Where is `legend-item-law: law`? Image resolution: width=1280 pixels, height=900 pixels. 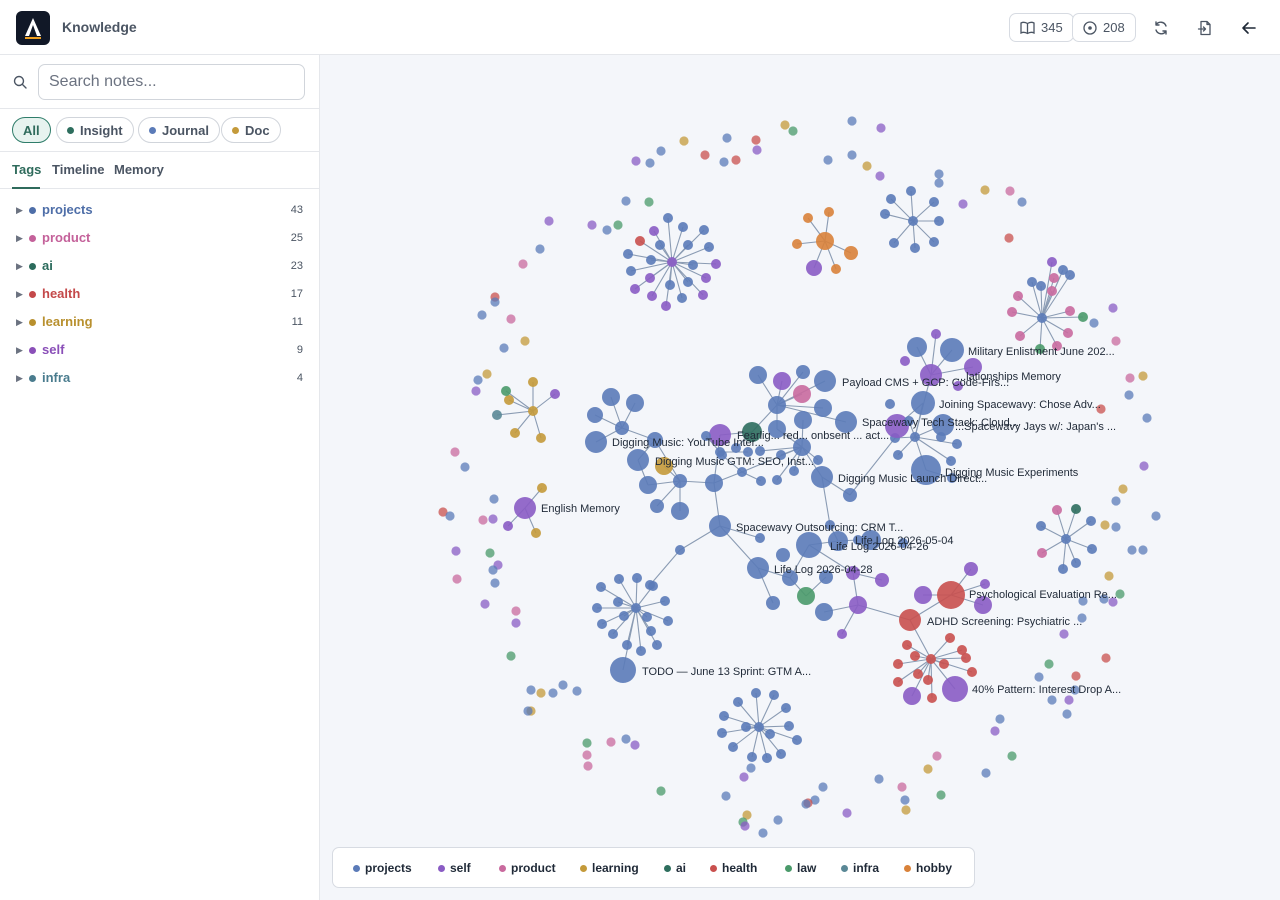 legend-item-law: law is located at coordinates (800, 868).